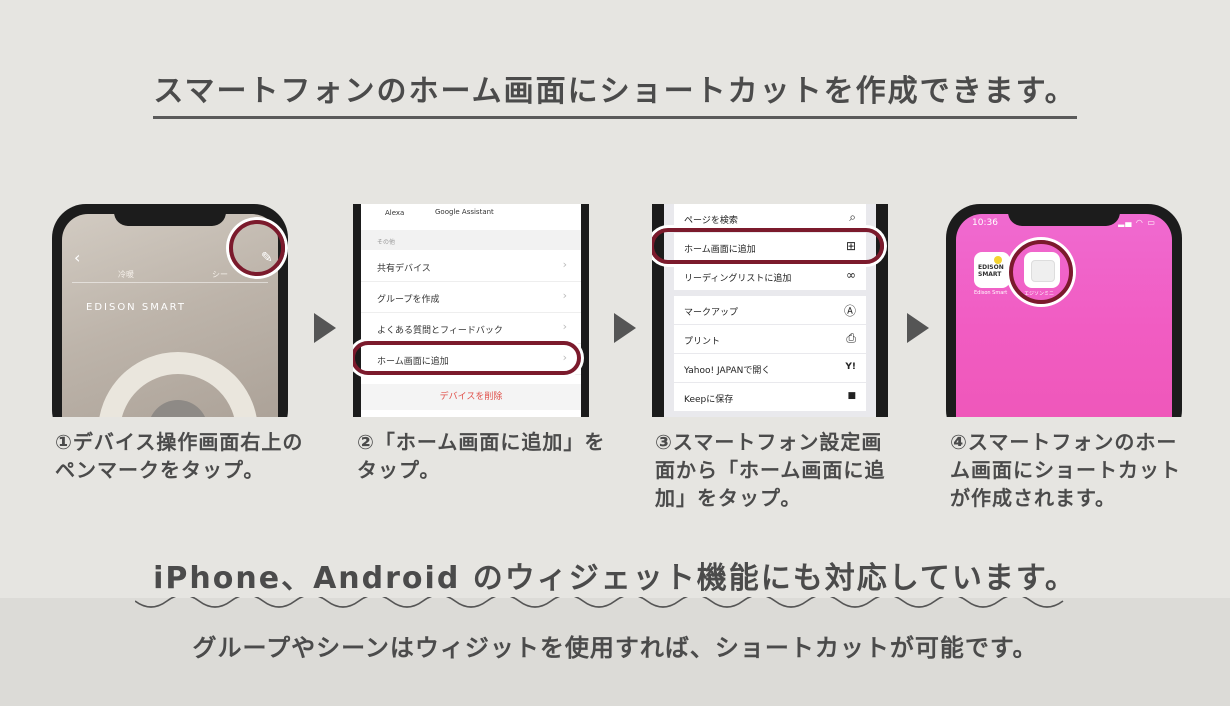  What do you see at coordinates (851, 275) in the screenshot?
I see `glasses-icon: ∞` at bounding box center [851, 275].